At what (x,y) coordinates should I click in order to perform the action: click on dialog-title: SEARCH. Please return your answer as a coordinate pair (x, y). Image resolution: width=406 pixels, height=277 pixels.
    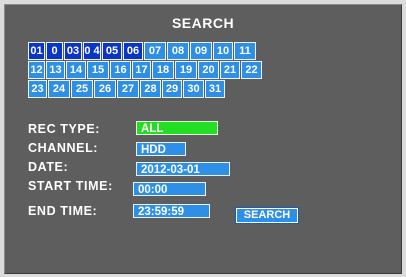
    Looking at the image, I should click on (203, 23).